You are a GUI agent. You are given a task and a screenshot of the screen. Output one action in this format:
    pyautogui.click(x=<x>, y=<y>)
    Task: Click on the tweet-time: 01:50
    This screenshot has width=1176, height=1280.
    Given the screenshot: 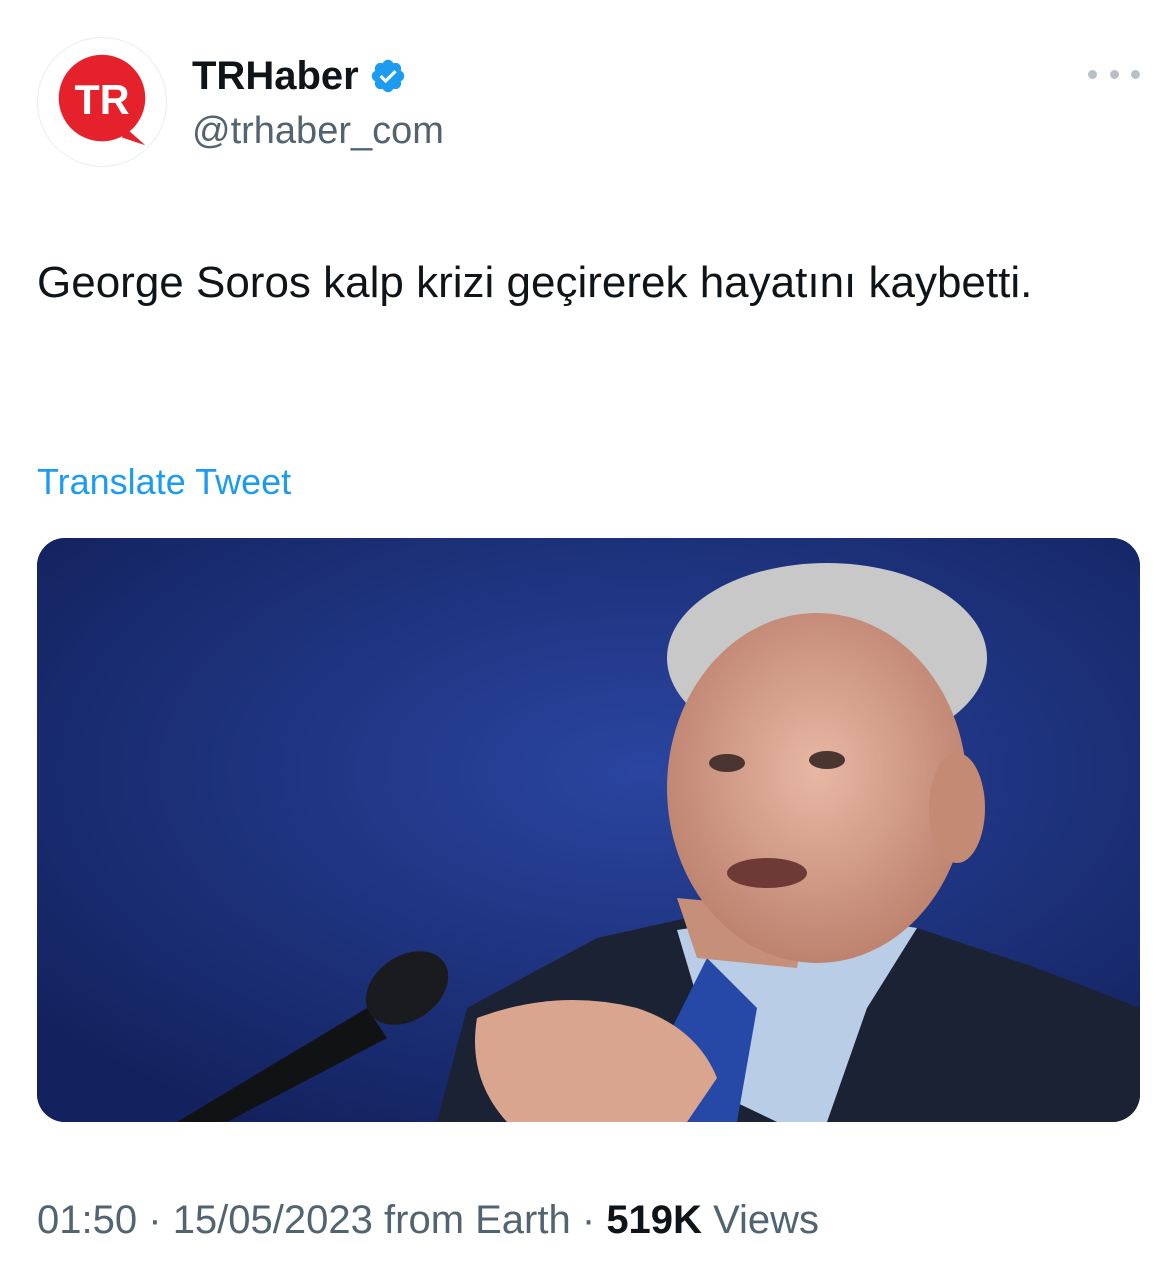 What is the action you would take?
    pyautogui.click(x=87, y=1220)
    